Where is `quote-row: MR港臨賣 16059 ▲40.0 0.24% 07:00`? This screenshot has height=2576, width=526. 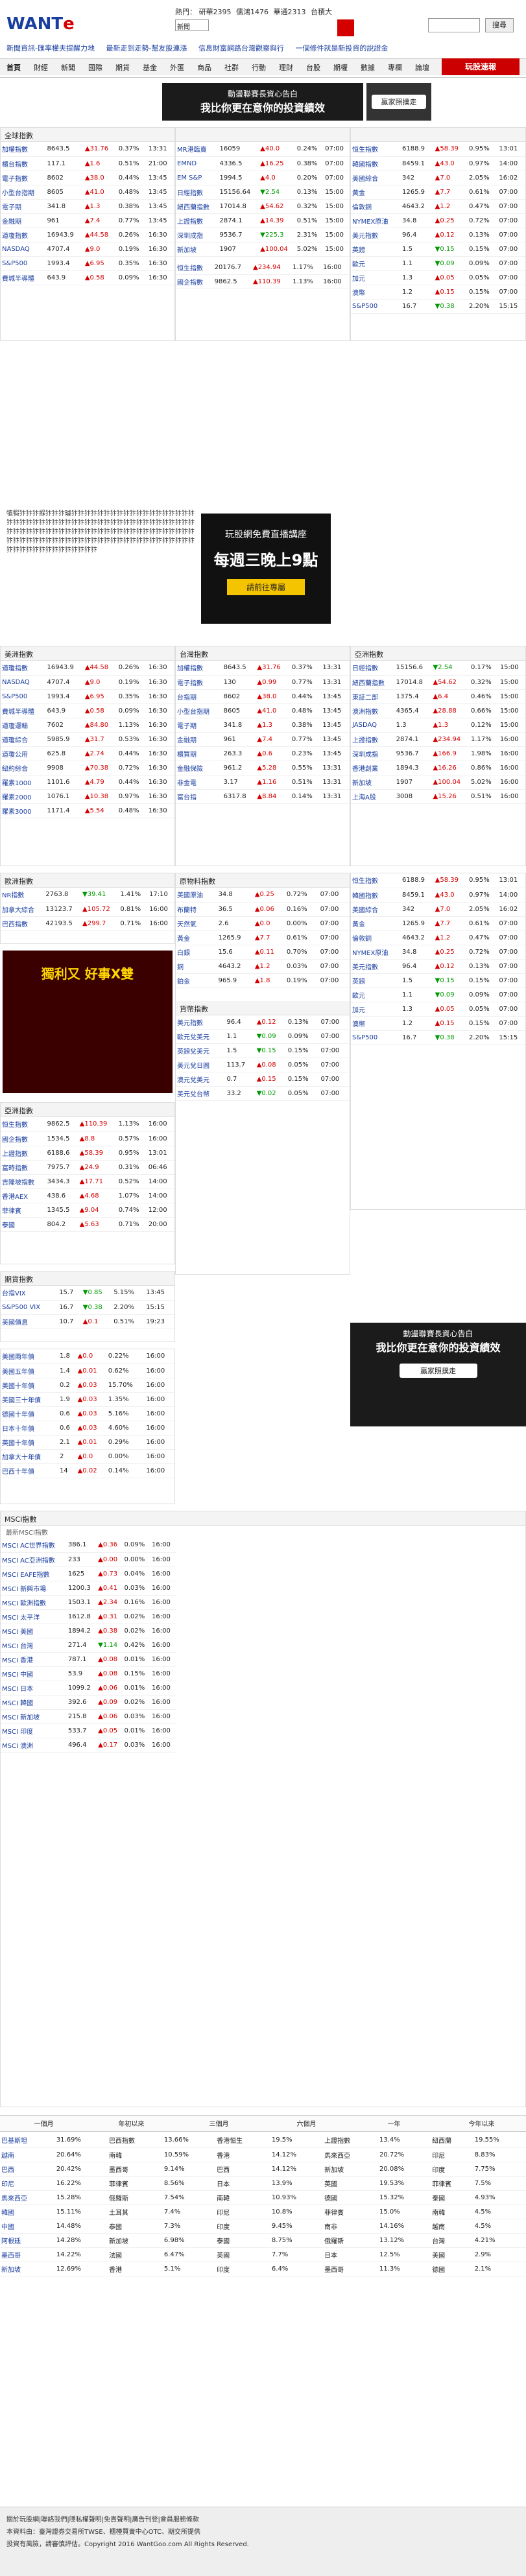 quote-row: MR港臨賣 16059 ▲40.0 0.24% 07:00 is located at coordinates (263, 149).